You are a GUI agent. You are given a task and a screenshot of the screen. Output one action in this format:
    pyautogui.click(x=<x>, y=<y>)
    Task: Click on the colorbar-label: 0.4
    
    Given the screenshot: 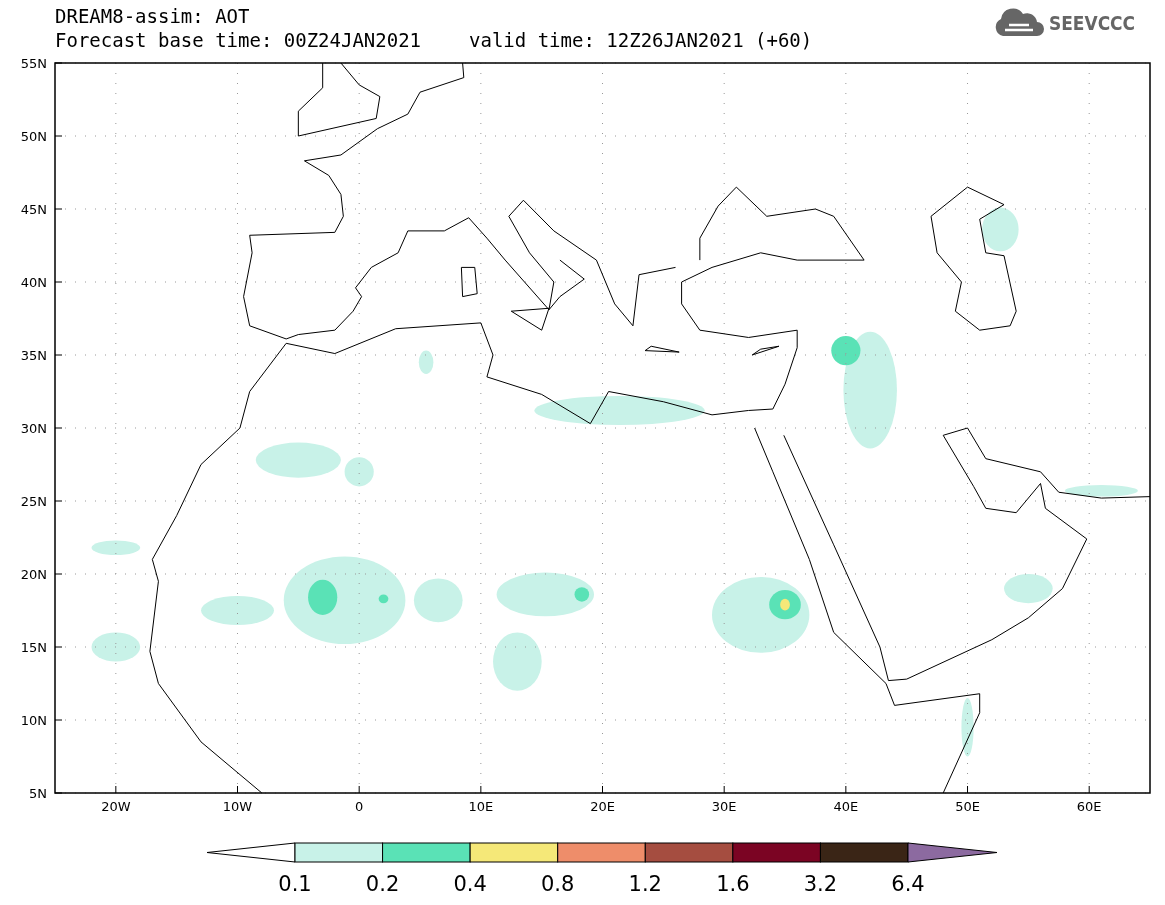 What is the action you would take?
    pyautogui.click(x=470, y=884)
    